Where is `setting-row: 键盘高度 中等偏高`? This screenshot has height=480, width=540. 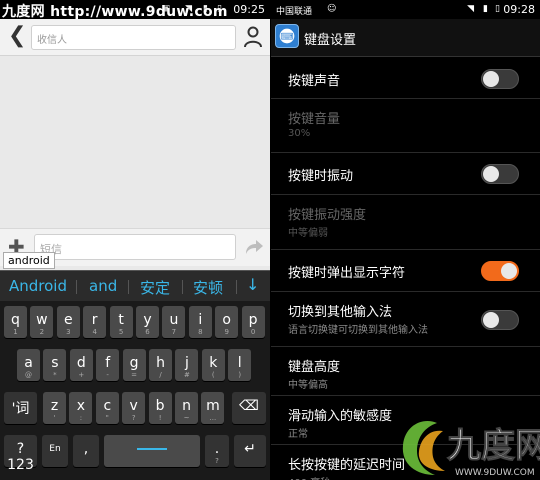
setting-row: 键盘高度 中等偏高 is located at coordinates (405, 371).